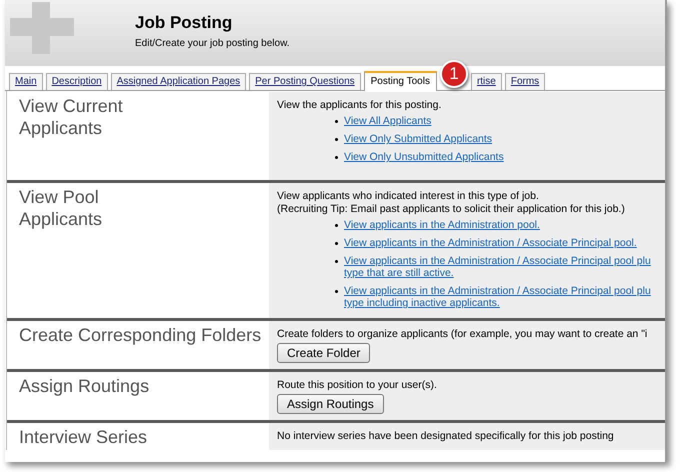  Describe the element at coordinates (184, 23) in the screenshot. I see `page-title: Job Posting` at that location.